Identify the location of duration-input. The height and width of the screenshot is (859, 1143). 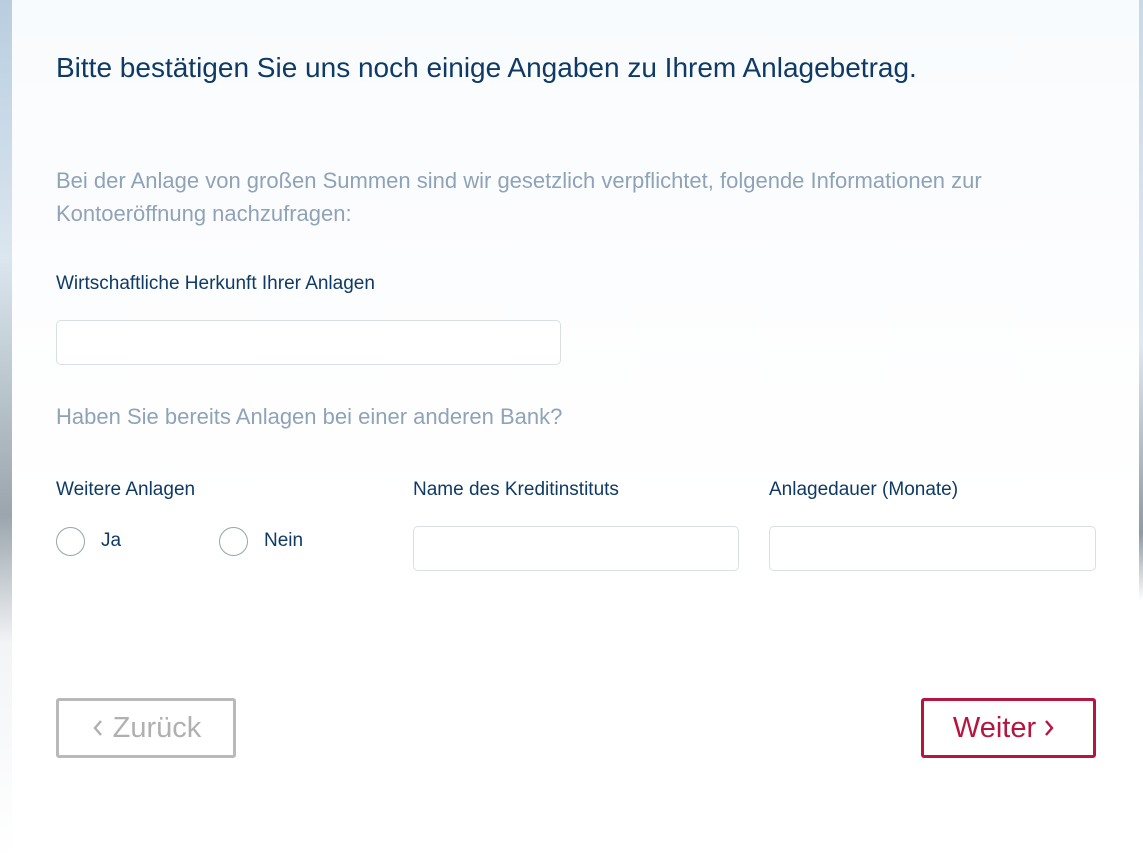
(932, 548).